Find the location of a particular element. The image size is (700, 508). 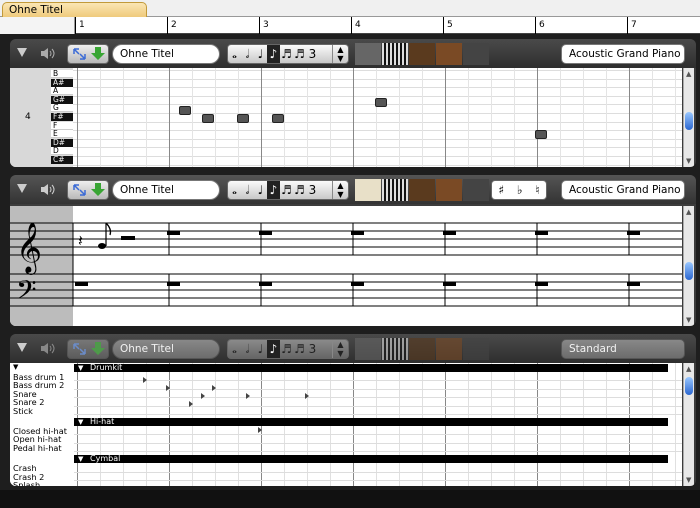

sharp-icon: ♯ is located at coordinates (501, 190).